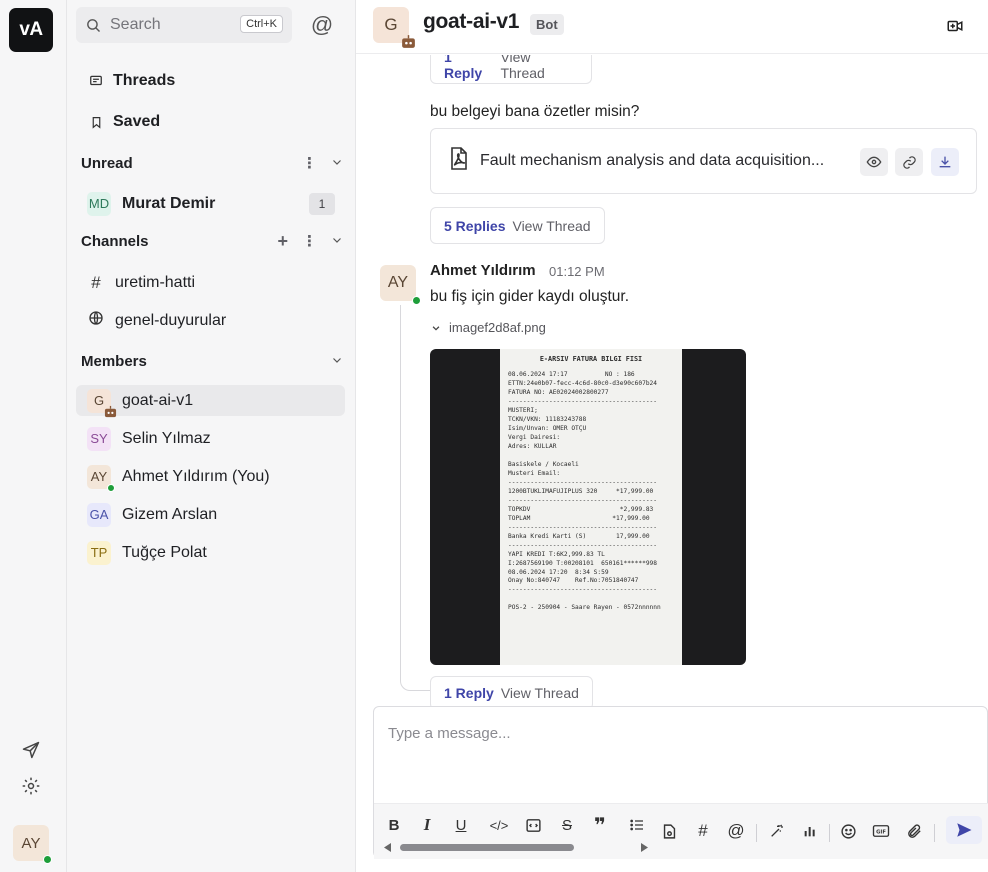 Image resolution: width=988 pixels, height=872 pixels. Describe the element at coordinates (703, 831) in the screenshot. I see `channel-mention-icon: #` at that location.